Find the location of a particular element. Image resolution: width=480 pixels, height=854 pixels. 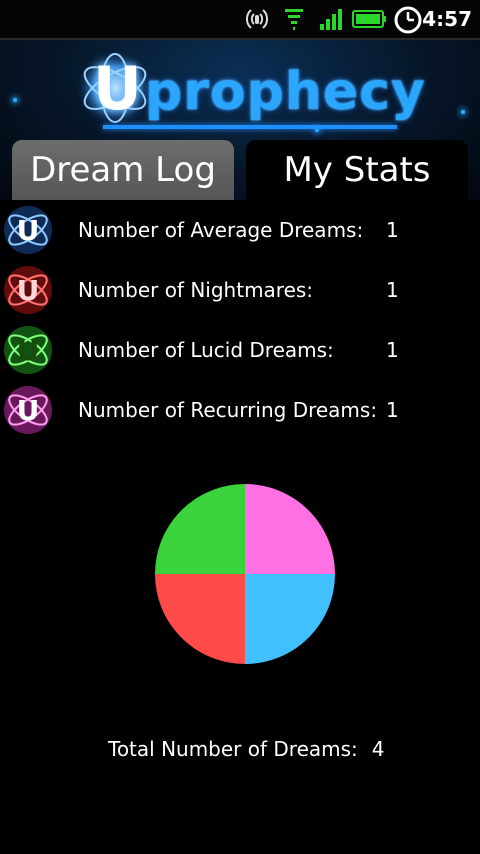

tab-dream-log: Dream Log is located at coordinates (123, 170).